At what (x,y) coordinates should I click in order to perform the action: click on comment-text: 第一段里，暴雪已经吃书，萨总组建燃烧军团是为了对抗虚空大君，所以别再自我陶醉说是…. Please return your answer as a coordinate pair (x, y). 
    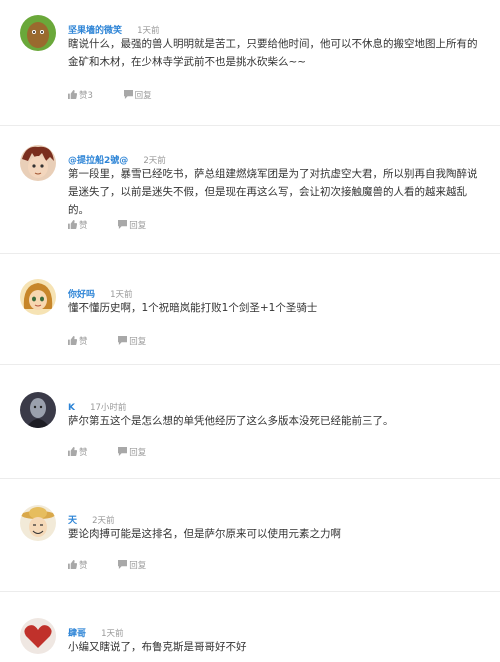
    Looking at the image, I should click on (273, 192).